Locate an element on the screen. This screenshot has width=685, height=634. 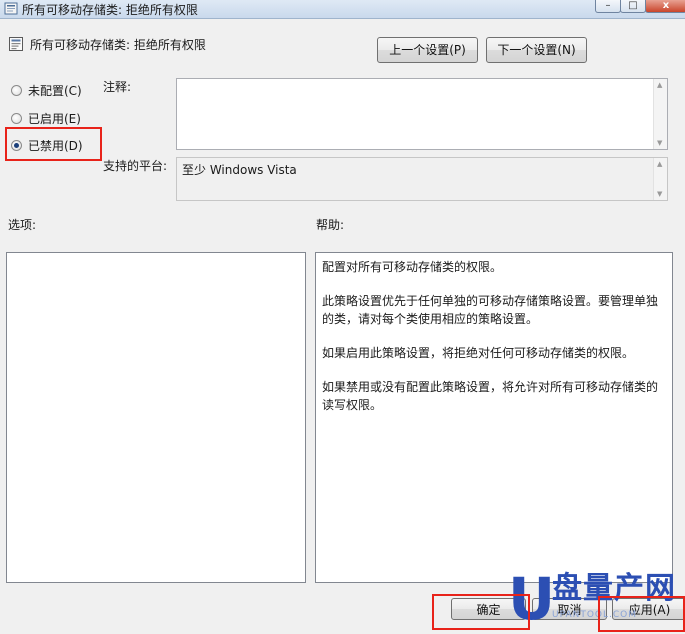
radio-not-configured: 未配置(C) is located at coordinates (46, 90).